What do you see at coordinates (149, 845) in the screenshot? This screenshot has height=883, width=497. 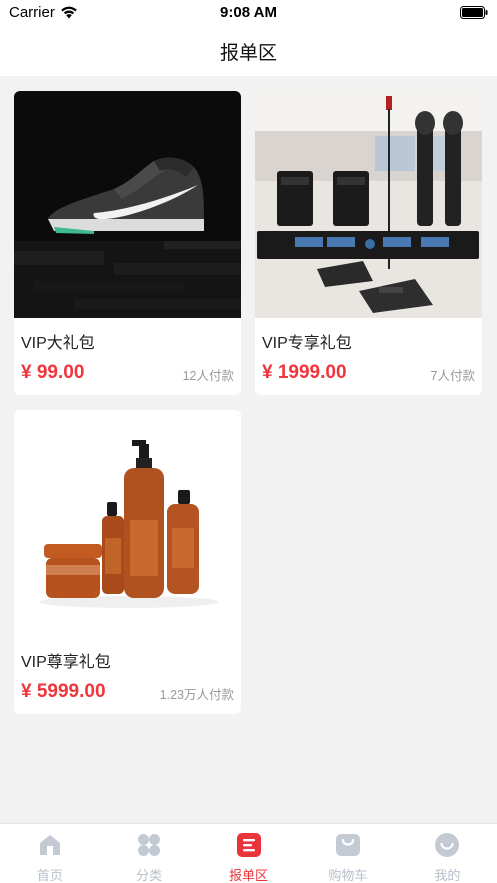 I see `category-icon` at bounding box center [149, 845].